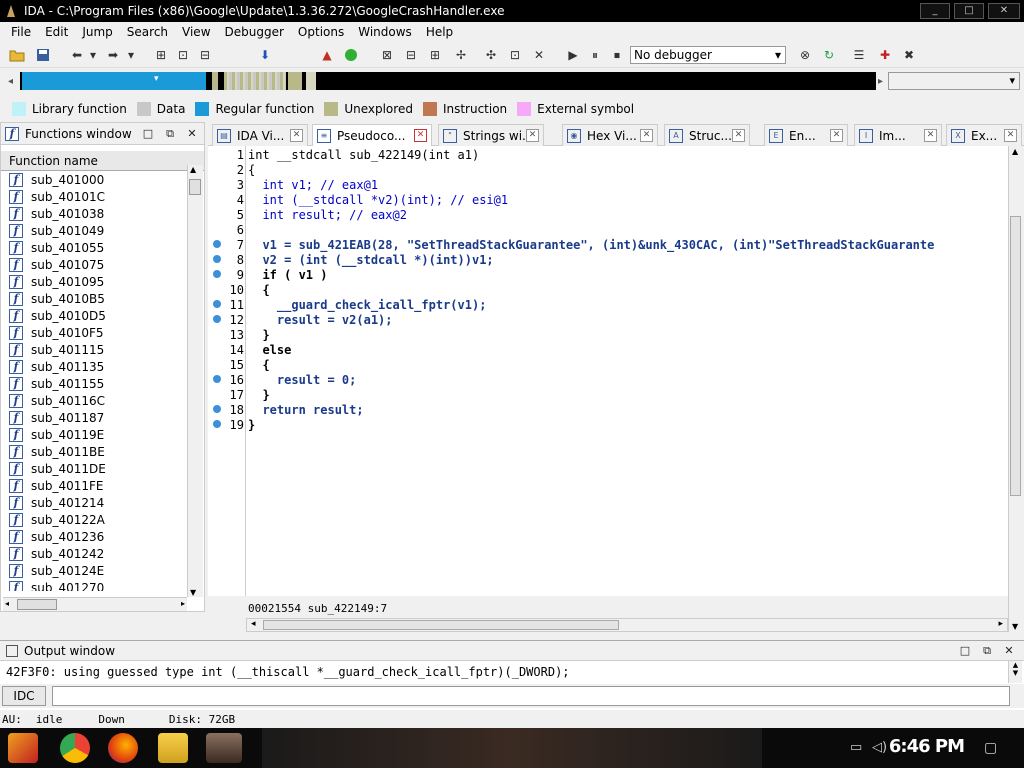 Image resolution: width=1024 pixels, height=768 pixels. What do you see at coordinates (173, 748) in the screenshot?
I see `file-explorer-icon` at bounding box center [173, 748].